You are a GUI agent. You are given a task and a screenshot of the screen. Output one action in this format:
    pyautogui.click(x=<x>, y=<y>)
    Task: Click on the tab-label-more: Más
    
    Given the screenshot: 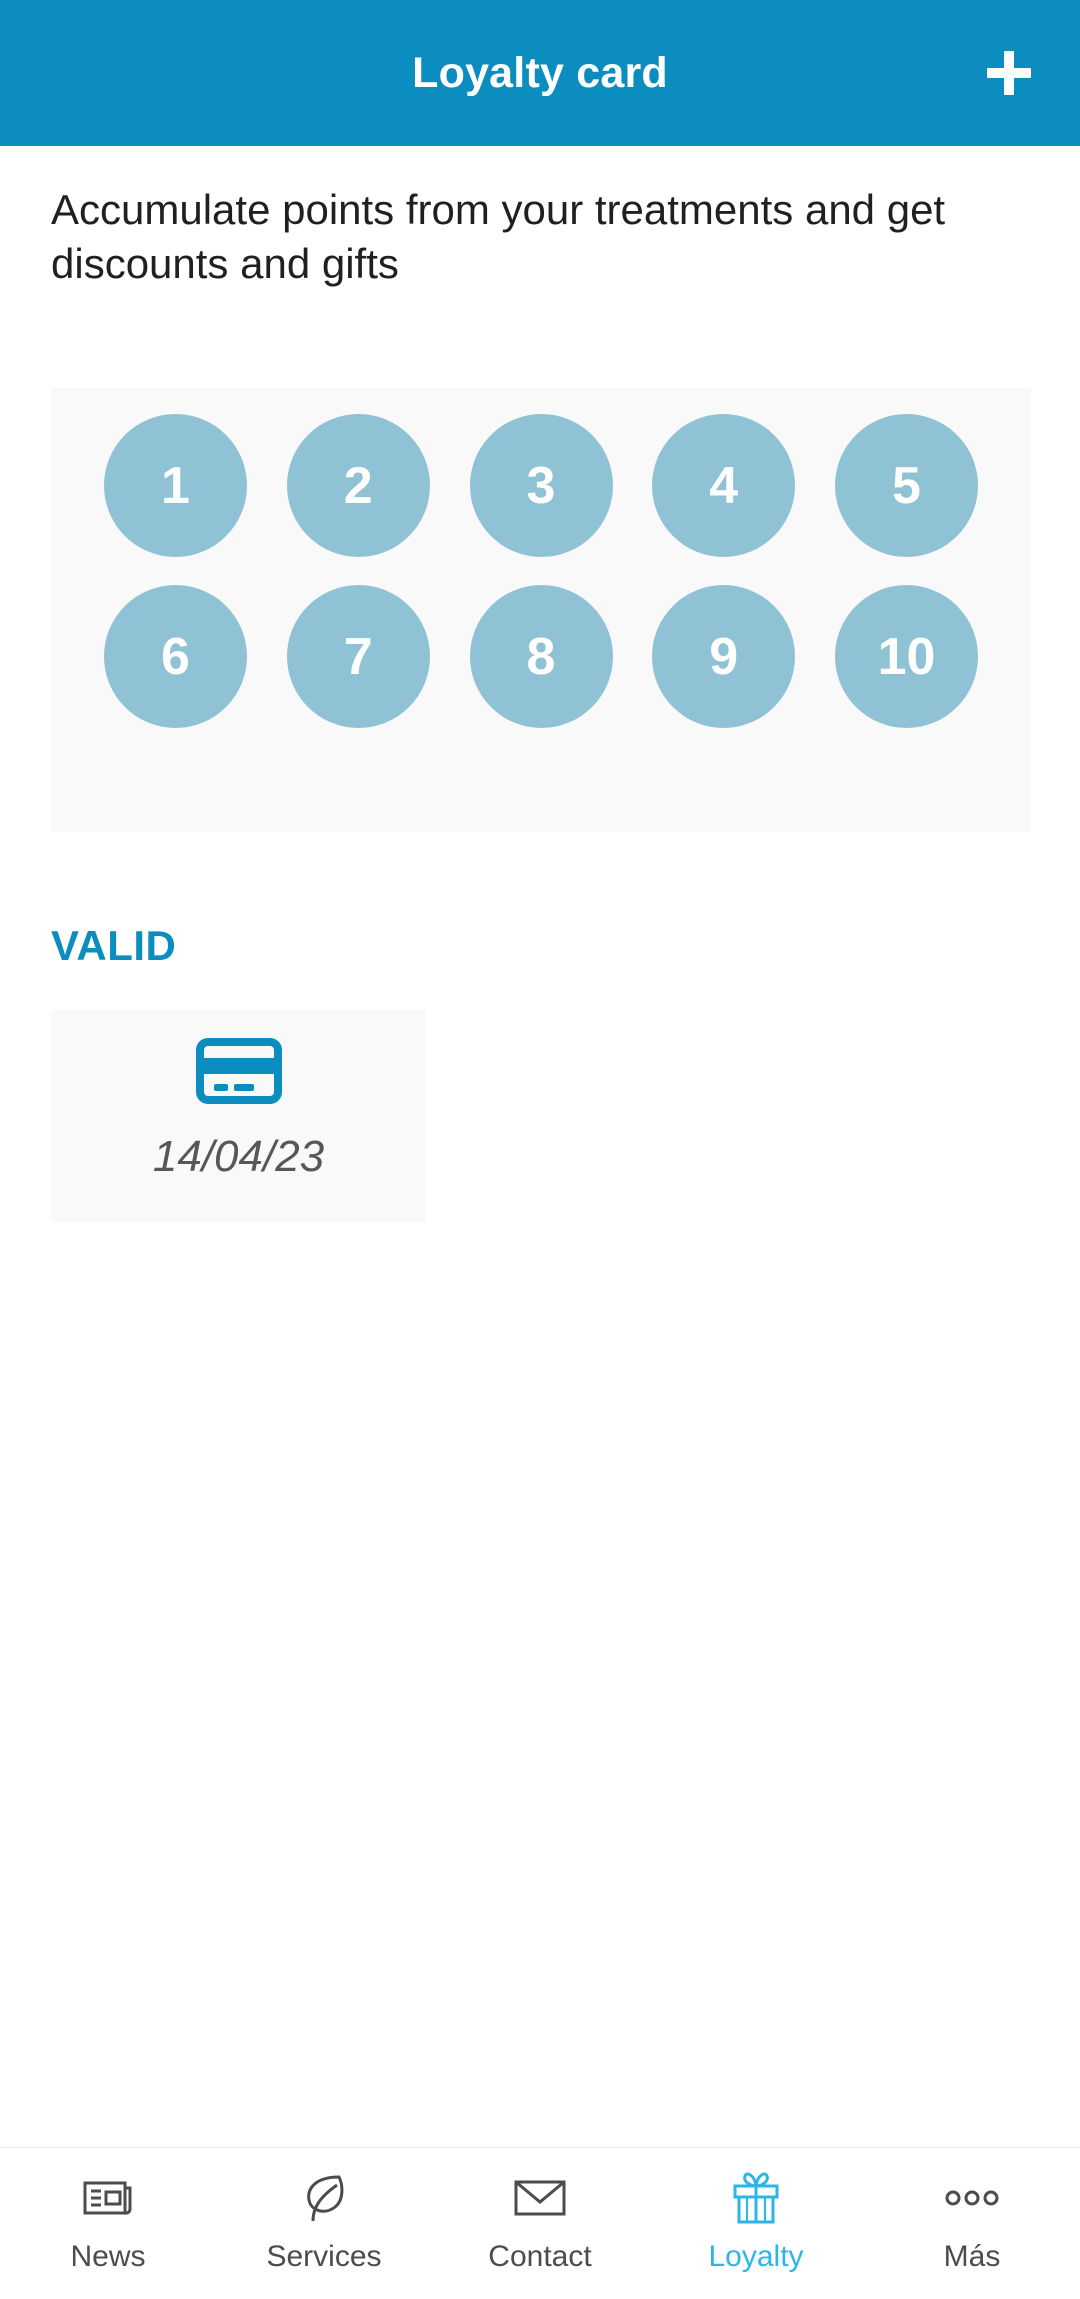 What is the action you would take?
    pyautogui.click(x=972, y=2256)
    